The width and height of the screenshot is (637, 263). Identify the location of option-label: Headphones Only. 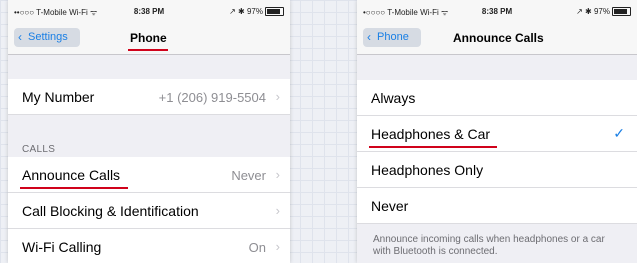
(427, 170).